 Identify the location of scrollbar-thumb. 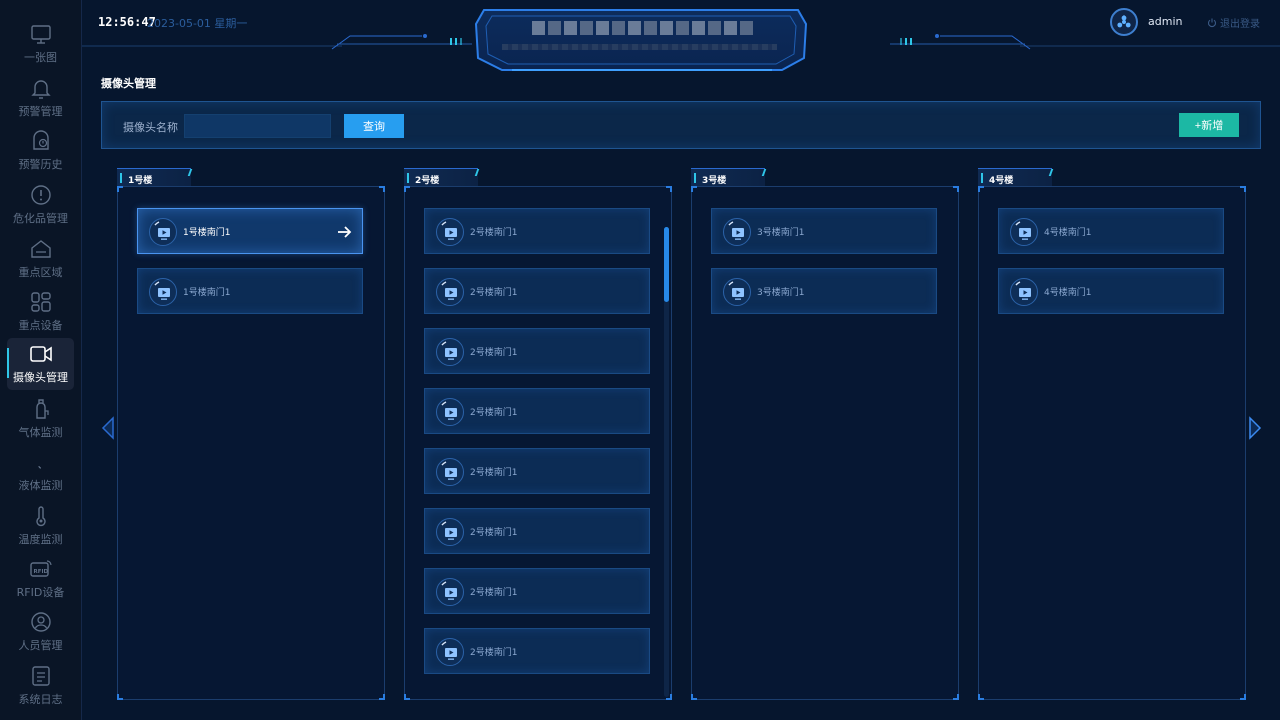
(666, 264).